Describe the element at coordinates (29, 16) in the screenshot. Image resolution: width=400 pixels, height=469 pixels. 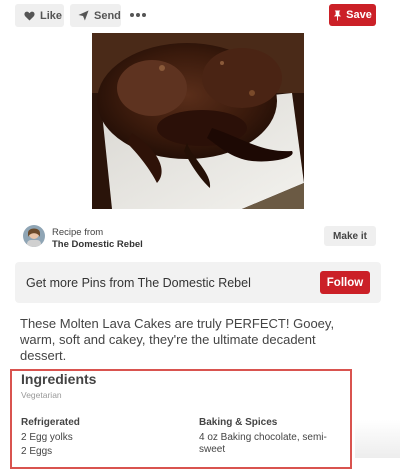
I see `heart-icon` at that location.